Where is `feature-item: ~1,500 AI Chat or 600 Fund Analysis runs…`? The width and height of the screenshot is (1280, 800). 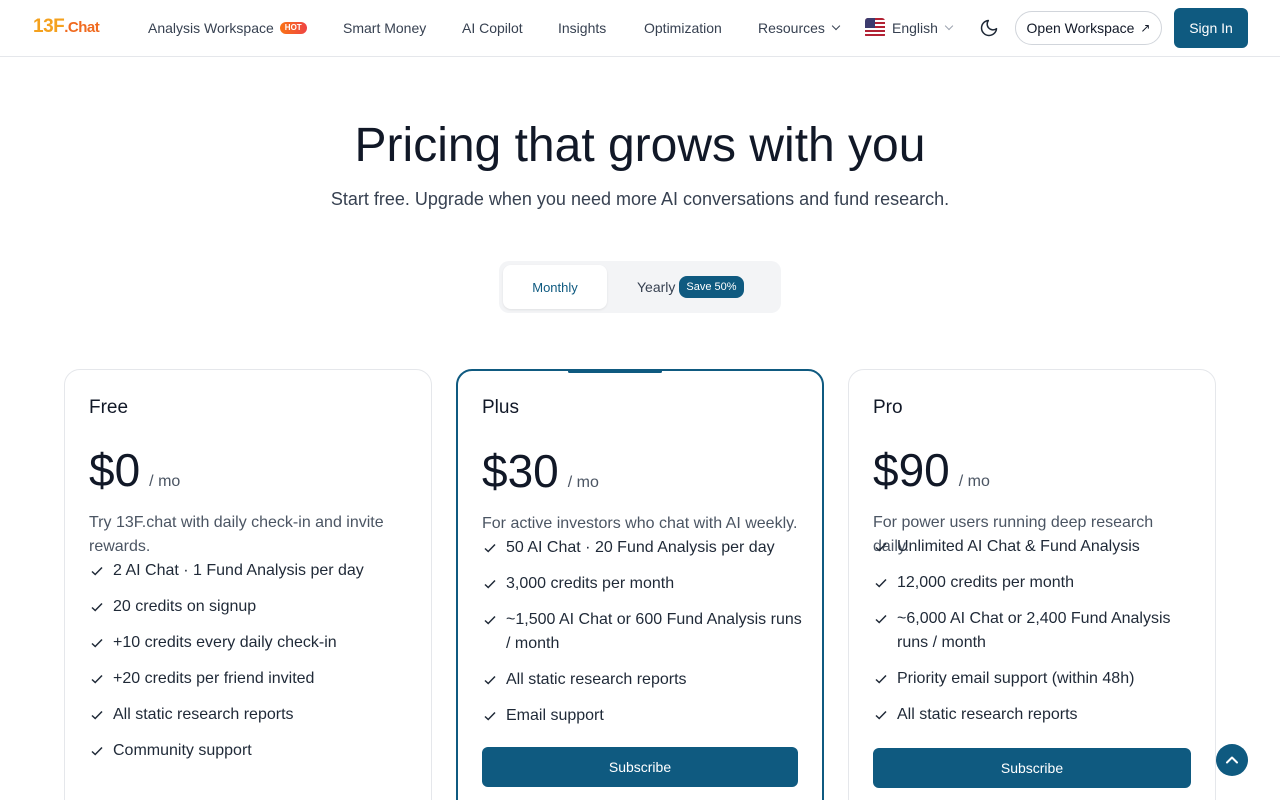 feature-item: ~1,500 AI Chat or 600 Fund Analysis runs… is located at coordinates (642, 632).